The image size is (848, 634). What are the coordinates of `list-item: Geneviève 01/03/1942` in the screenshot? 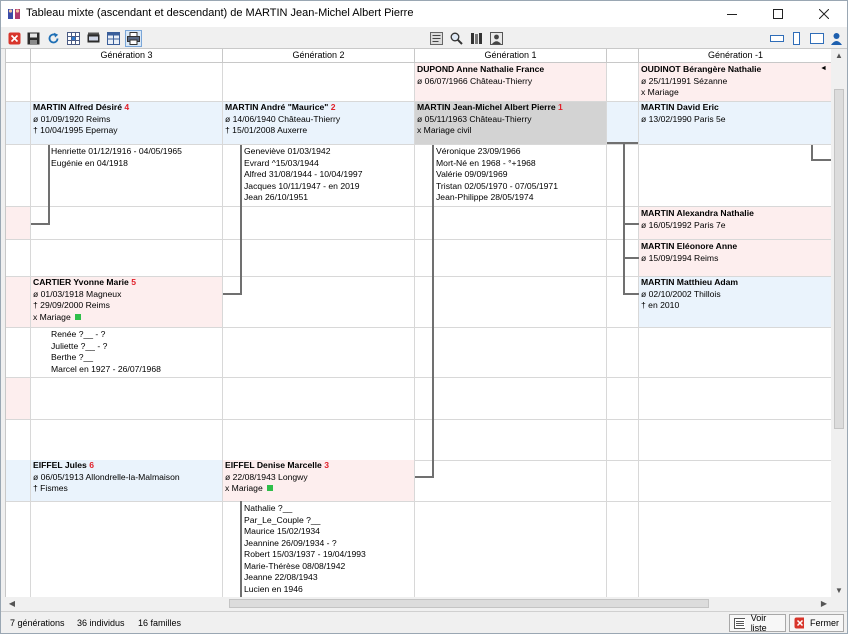 It's located at (303, 152).